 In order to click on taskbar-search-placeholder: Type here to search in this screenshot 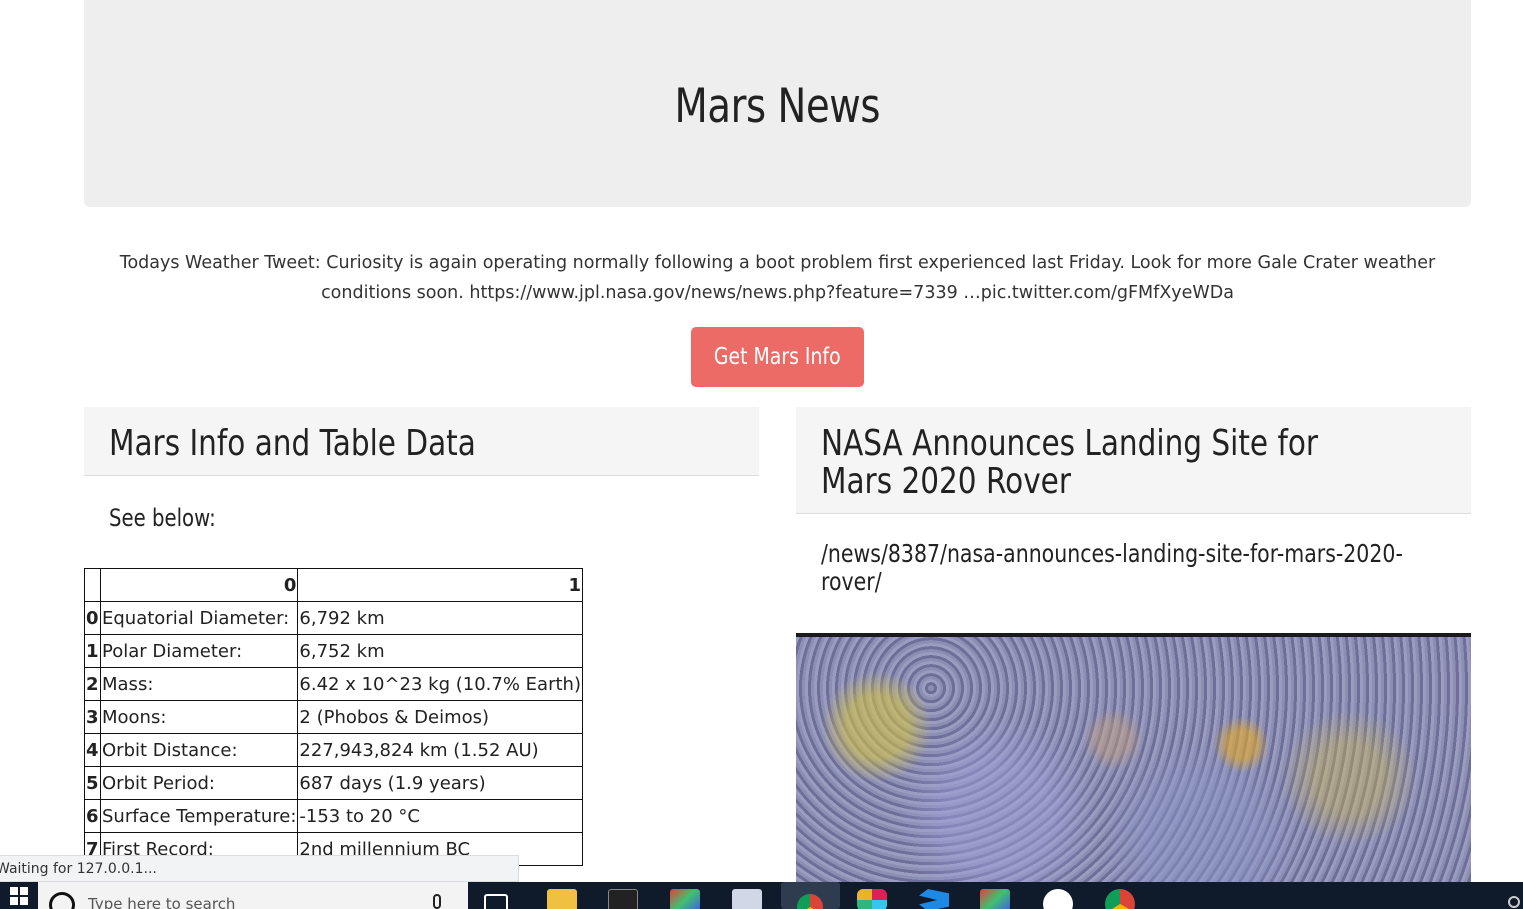, I will do `click(162, 902)`.